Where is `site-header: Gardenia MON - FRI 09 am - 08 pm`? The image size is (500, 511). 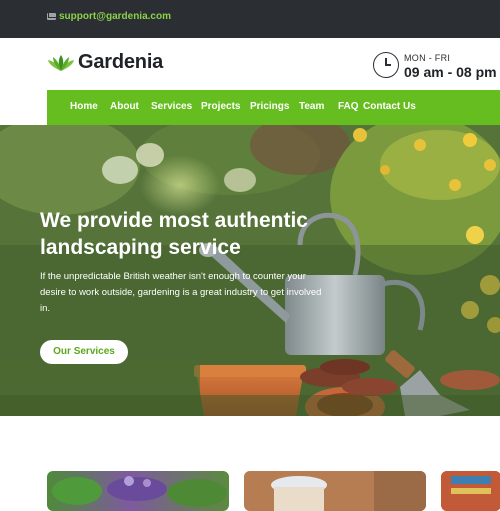 site-header: Gardenia MON - FRI 09 am - 08 pm is located at coordinates (250, 64).